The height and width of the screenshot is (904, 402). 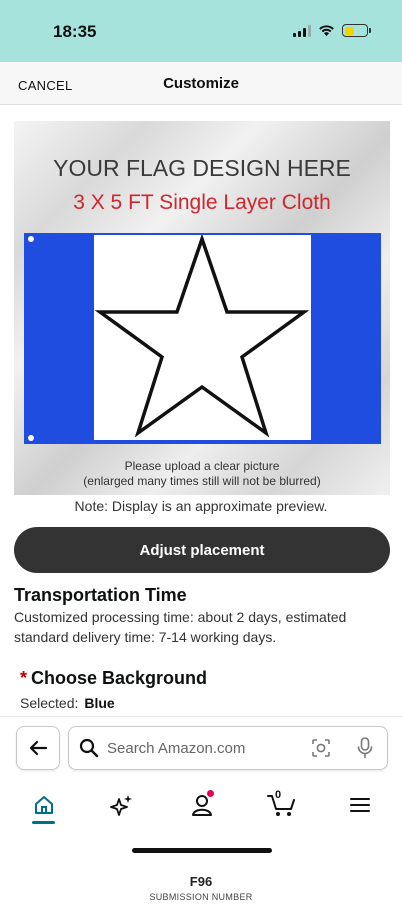 I want to click on nav-account, so click(x=202, y=805).